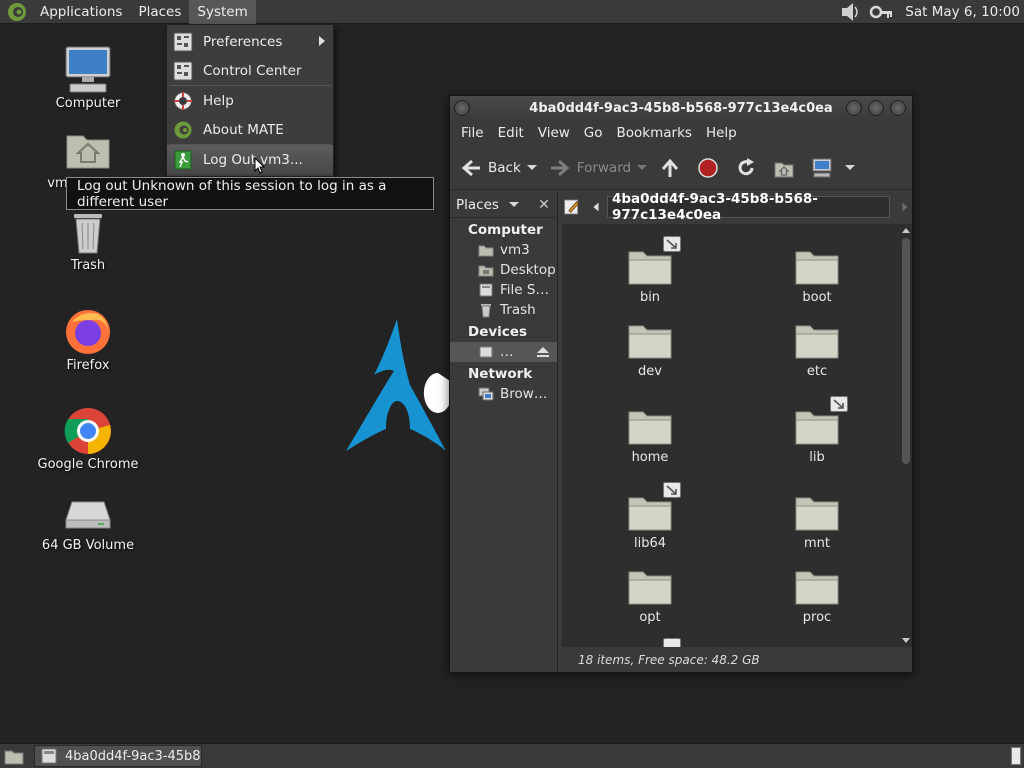 The image size is (1024, 768). What do you see at coordinates (486, 271) in the screenshot?
I see `desktop-folder-icon` at bounding box center [486, 271].